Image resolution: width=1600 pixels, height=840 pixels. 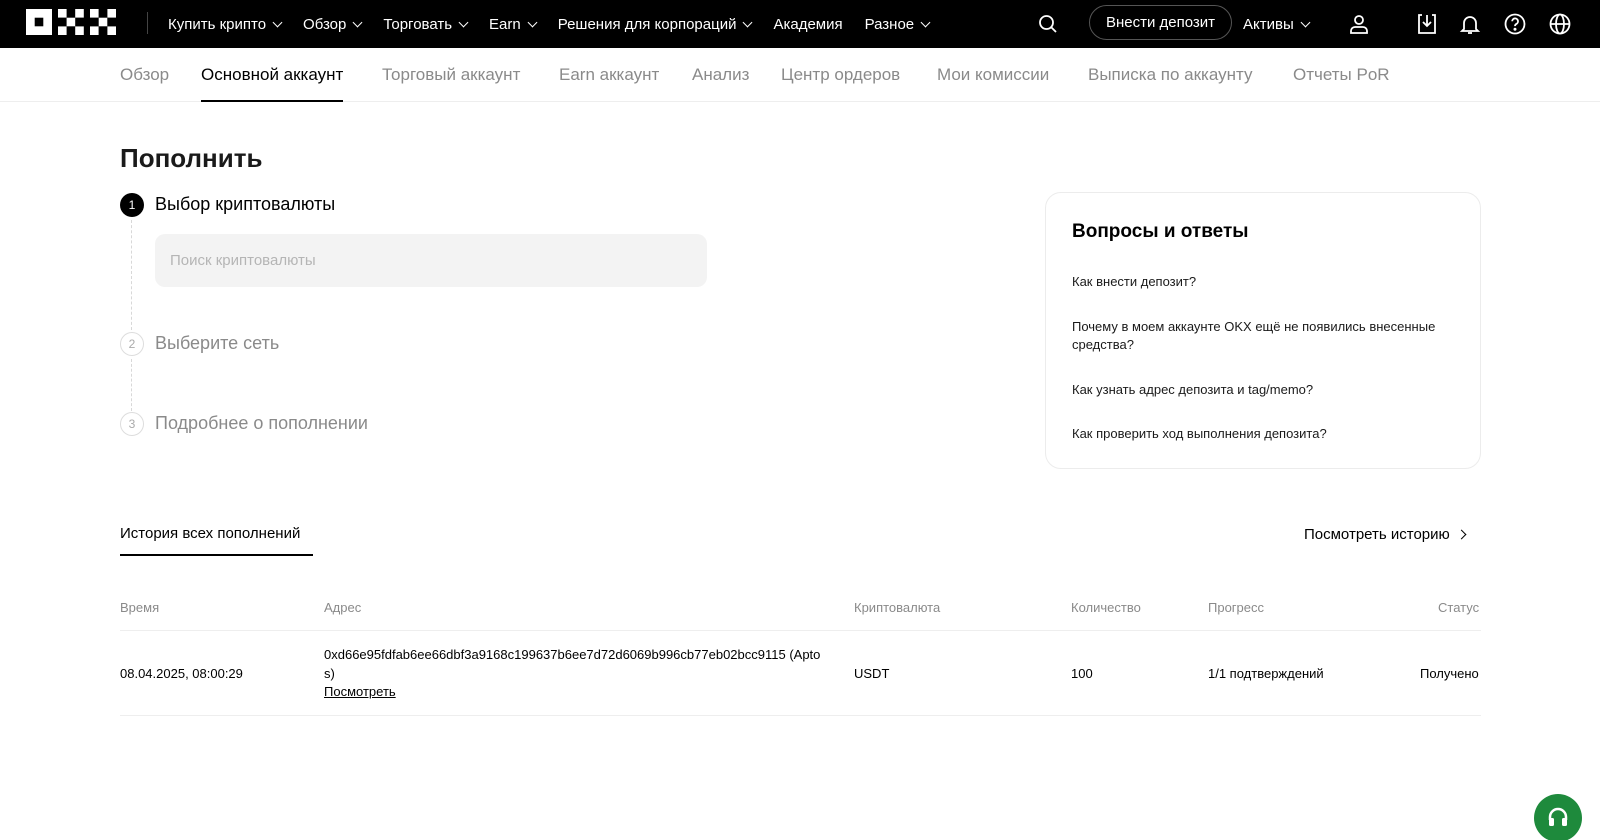 What do you see at coordinates (609, 75) in the screenshot?
I see `subtab-earn-account: Earn аккаунт` at bounding box center [609, 75].